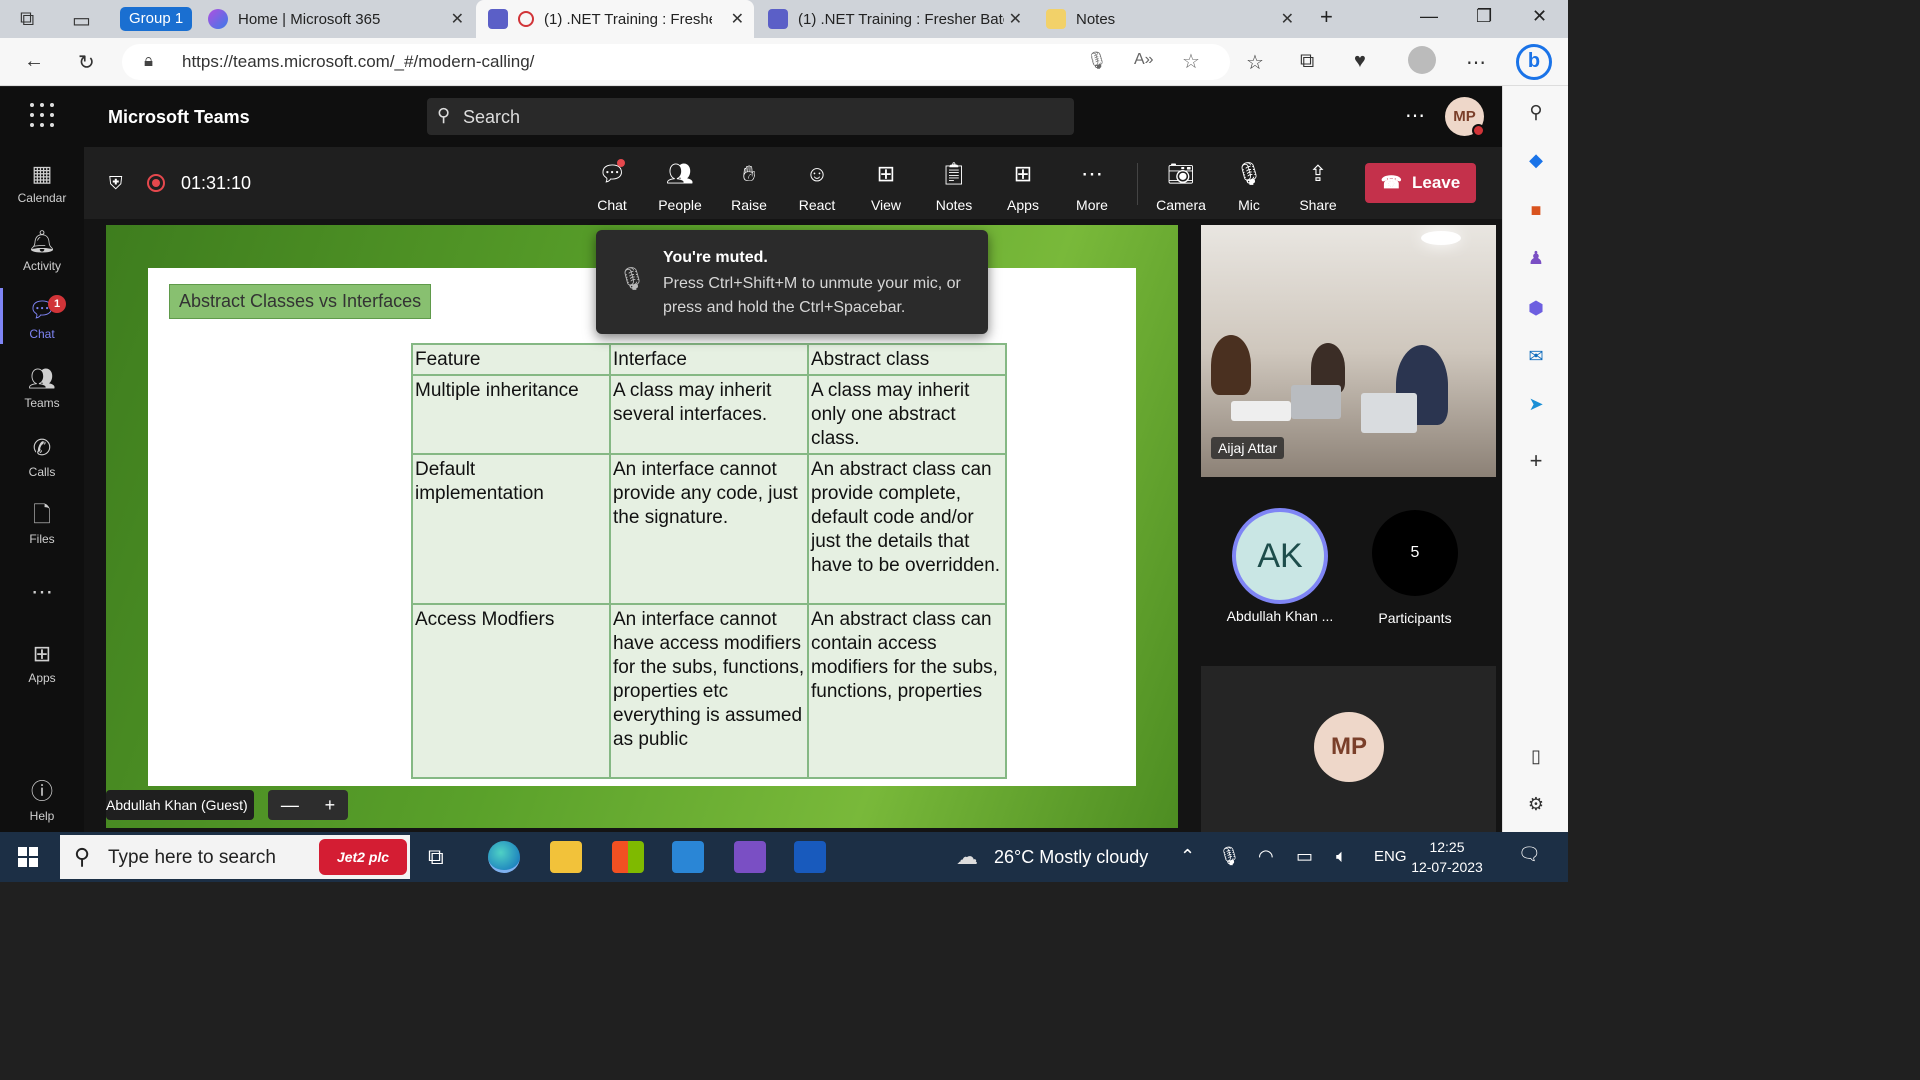 Image resolution: width=1920 pixels, height=1080 pixels. What do you see at coordinates (42, 403) in the screenshot?
I see `rail-label: Teams` at bounding box center [42, 403].